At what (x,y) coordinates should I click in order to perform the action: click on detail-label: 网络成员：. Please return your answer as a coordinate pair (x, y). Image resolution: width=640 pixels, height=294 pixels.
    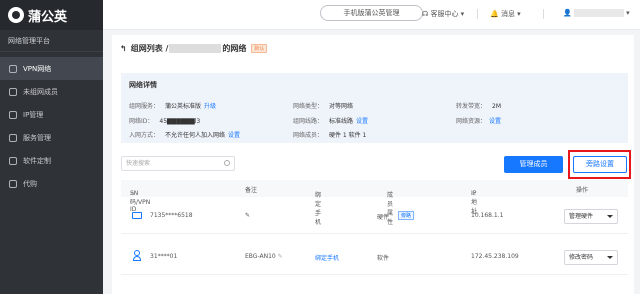
    Looking at the image, I should click on (308, 135).